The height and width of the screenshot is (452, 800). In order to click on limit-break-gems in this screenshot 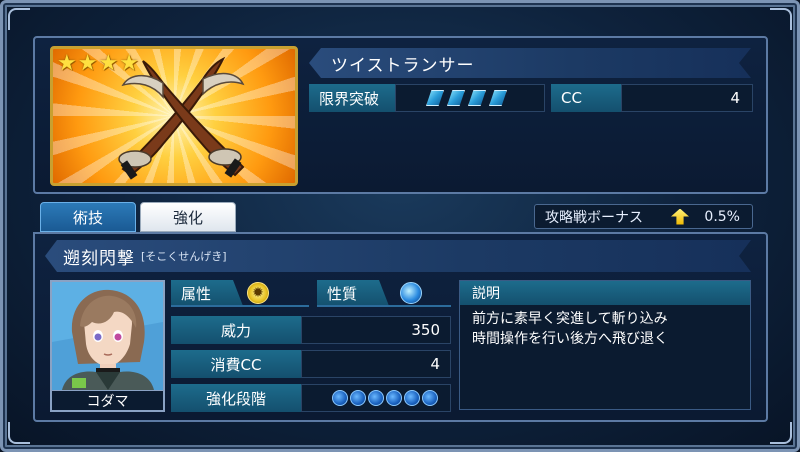, I will do `click(470, 98)`.